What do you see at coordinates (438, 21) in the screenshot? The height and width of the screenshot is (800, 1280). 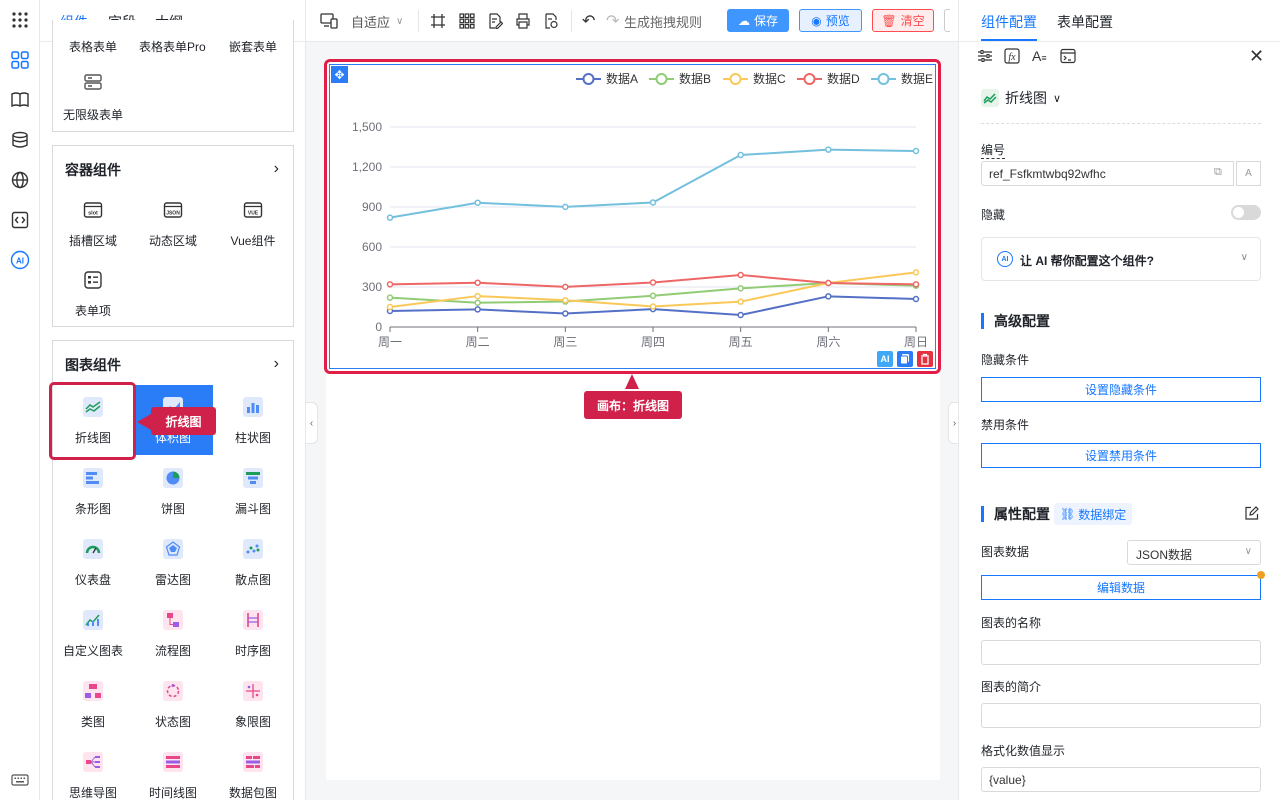 I see `frame-icon` at bounding box center [438, 21].